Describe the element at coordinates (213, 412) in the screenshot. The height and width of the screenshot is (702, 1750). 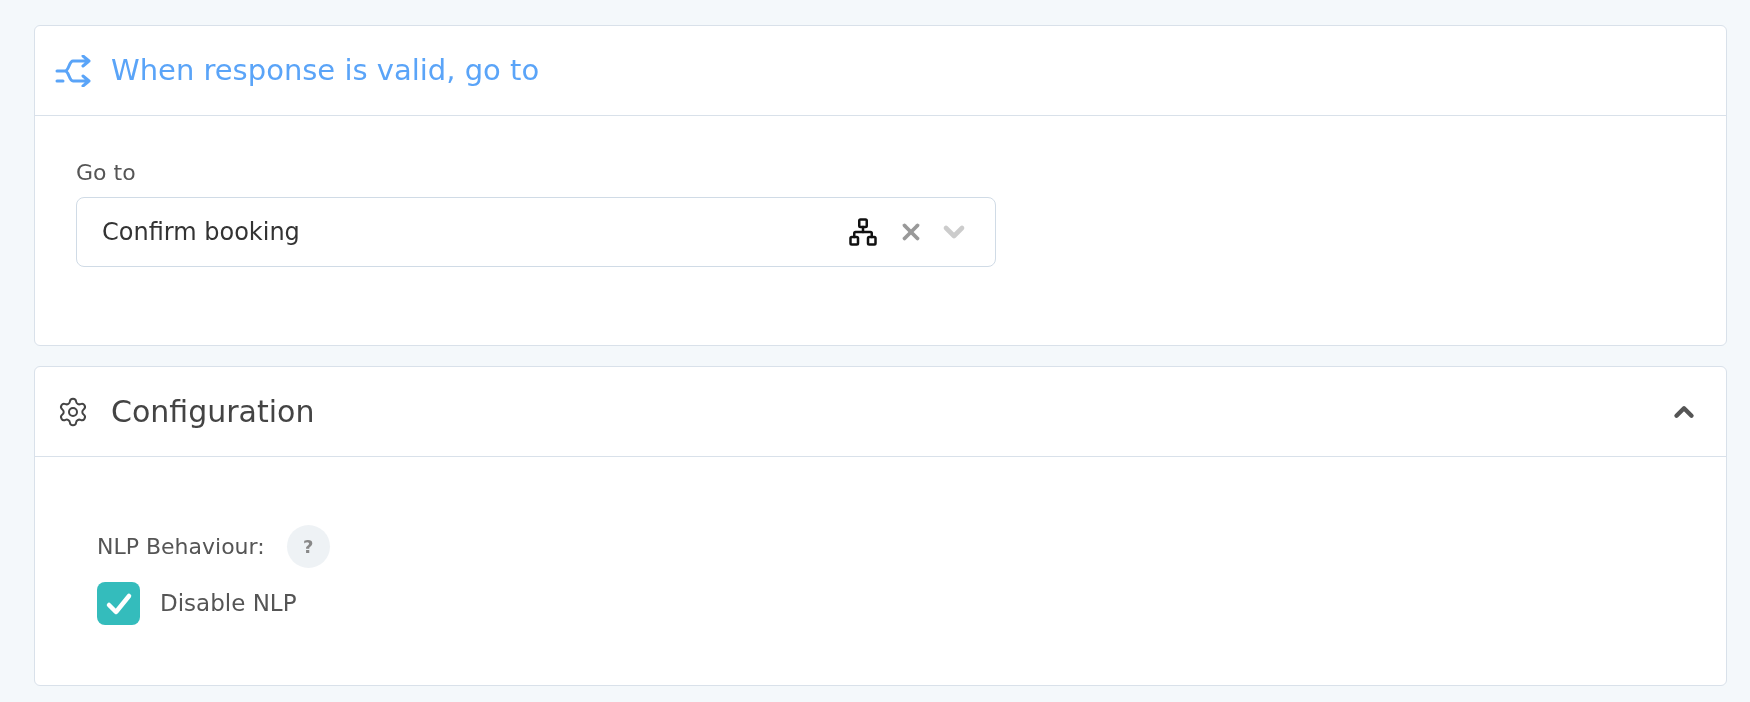
I see `section-title: Configuration` at that location.